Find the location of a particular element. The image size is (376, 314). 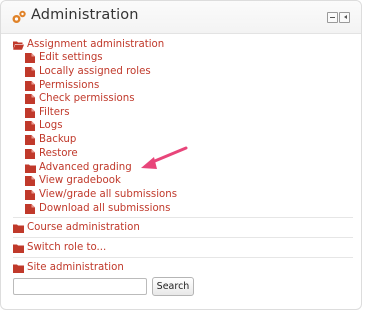

tree-item-label: Download all submissions is located at coordinates (105, 208).